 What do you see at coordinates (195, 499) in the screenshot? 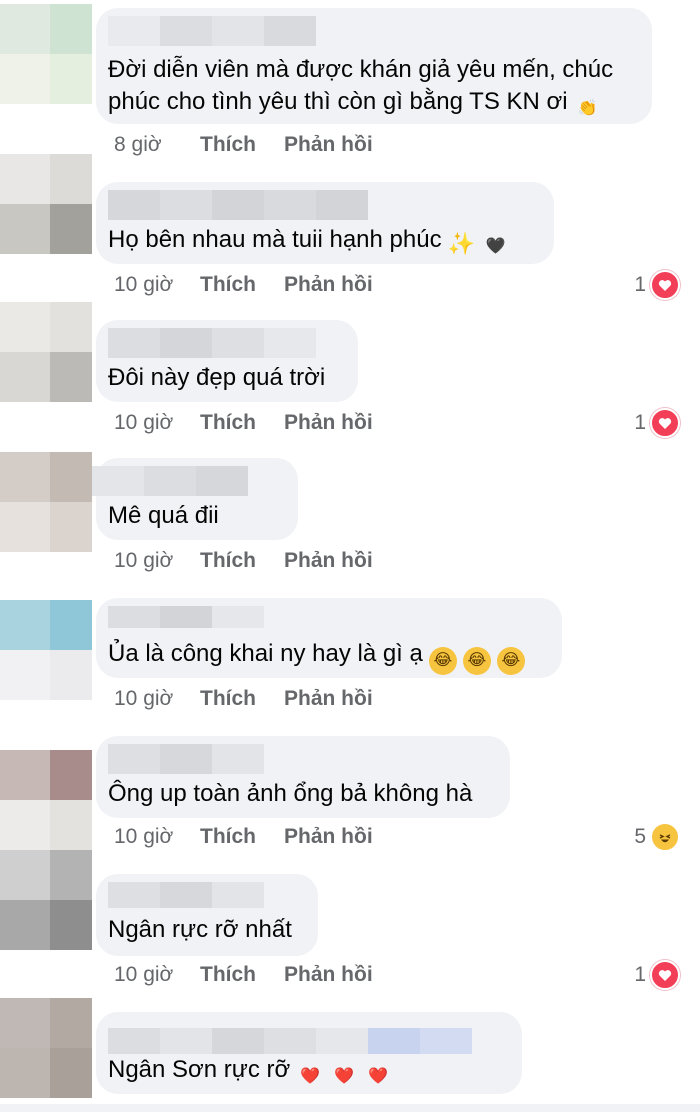
I see `comment-bubble: Mê quá đii` at bounding box center [195, 499].